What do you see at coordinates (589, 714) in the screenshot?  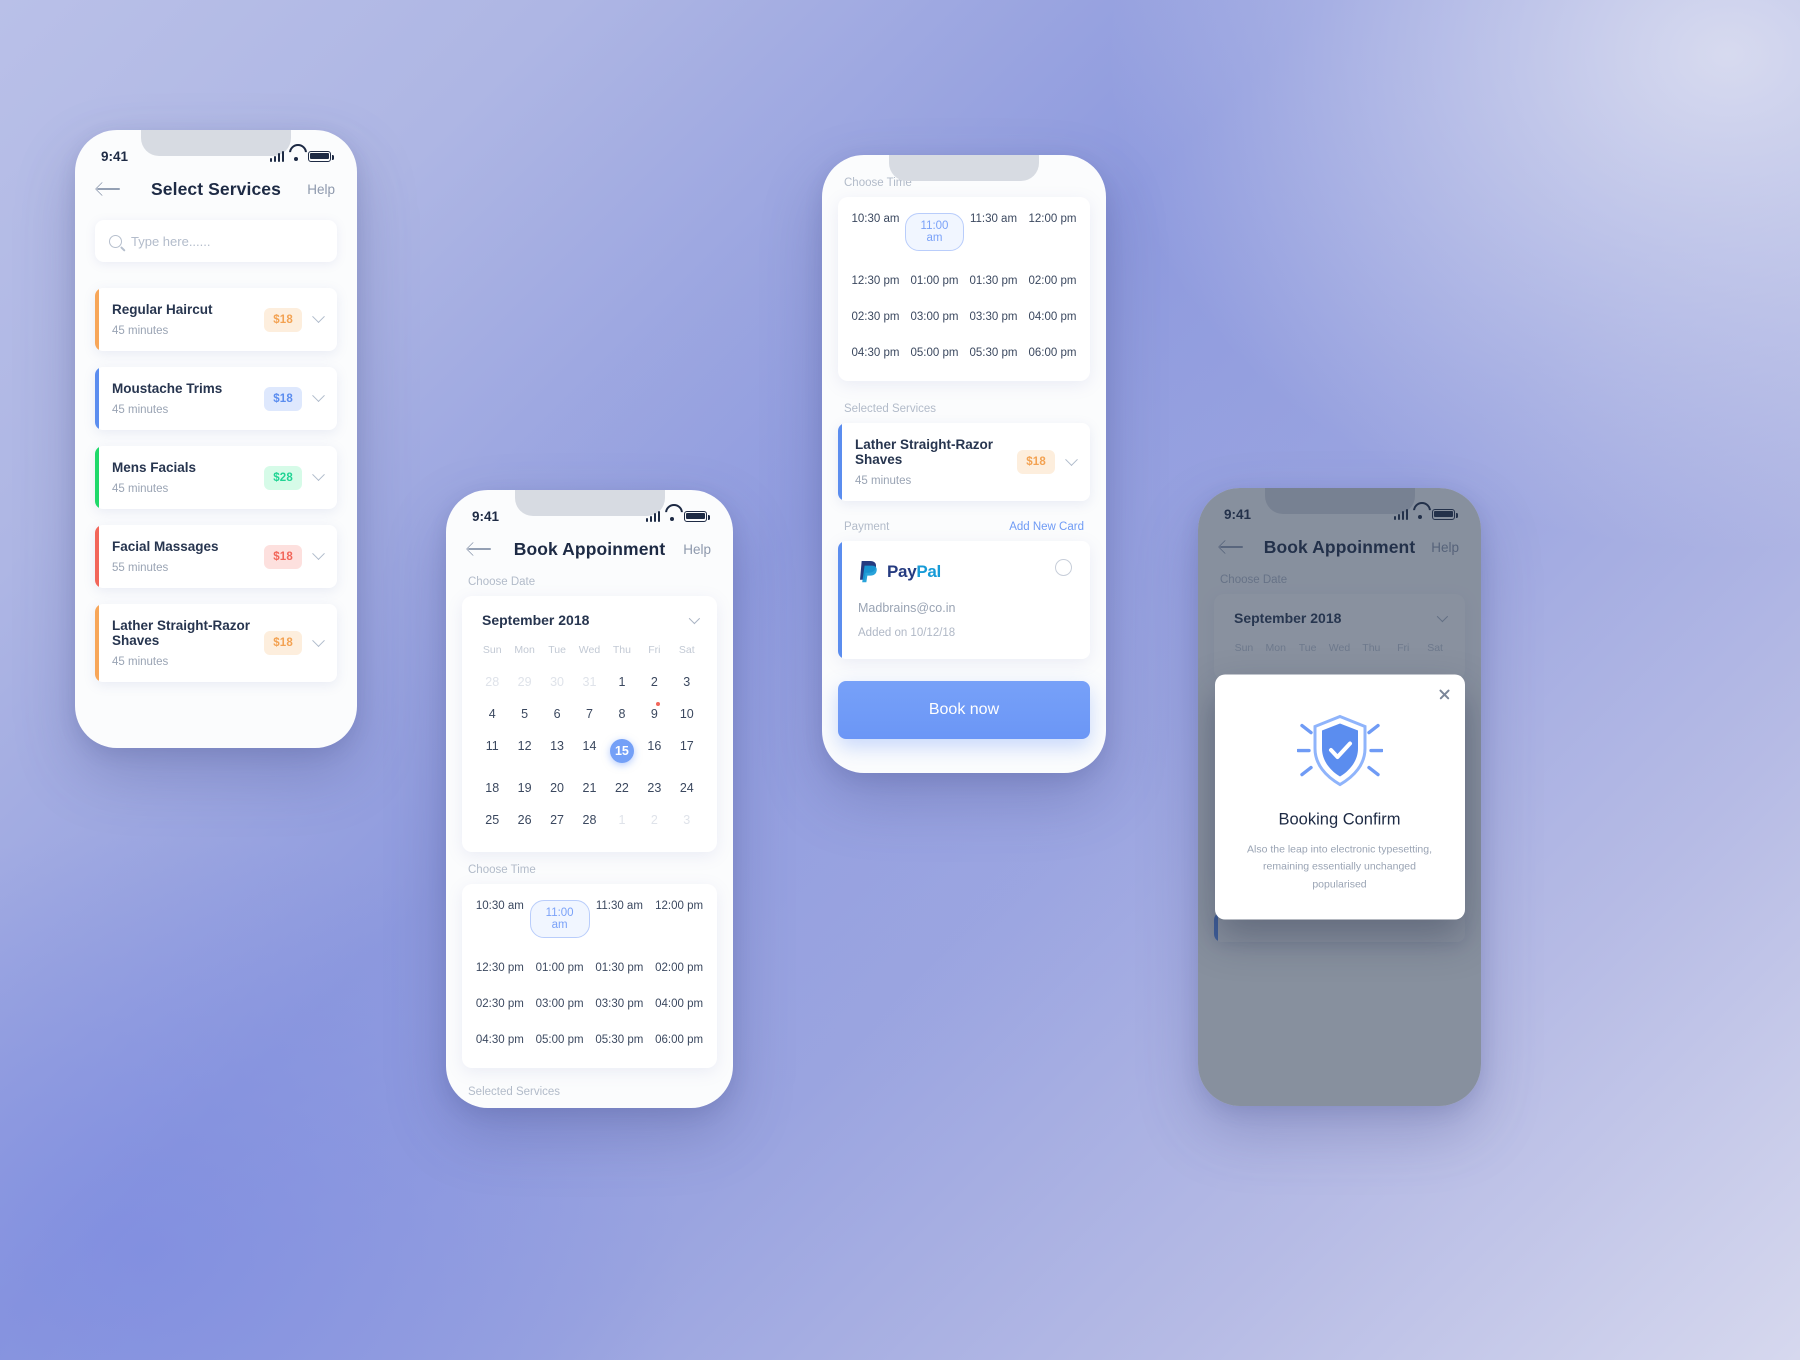 I see `calendar-day: 7` at bounding box center [589, 714].